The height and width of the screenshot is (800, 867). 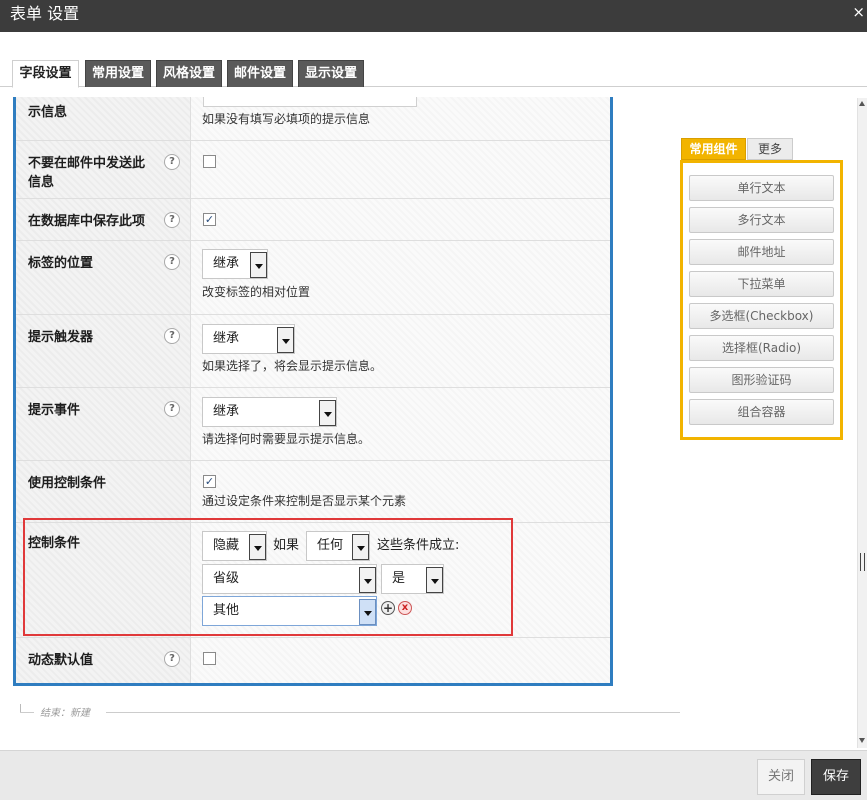 I want to click on settings-tabs: 字段设置 常用设置 风格设置 邮件设置 显示设置, so click(x=433, y=74).